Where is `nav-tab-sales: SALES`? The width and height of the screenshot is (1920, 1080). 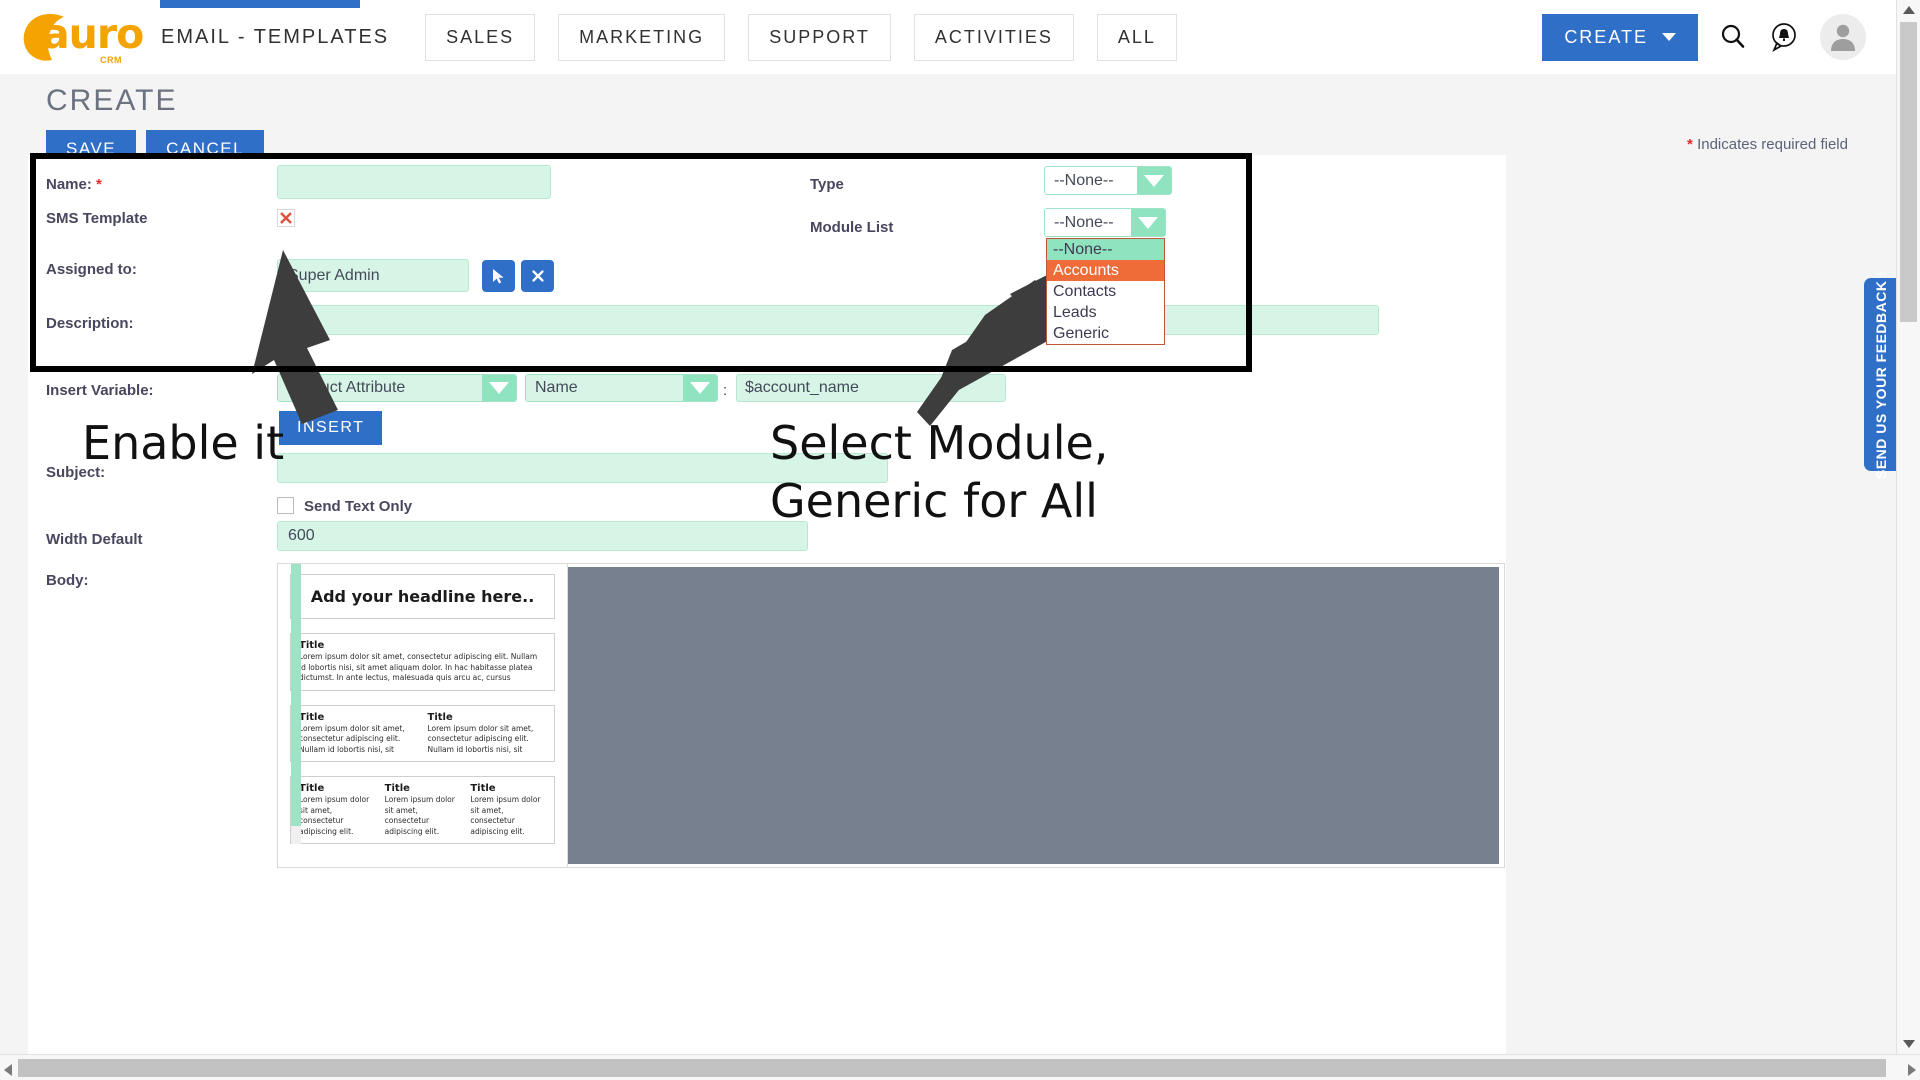 nav-tab-sales: SALES is located at coordinates (480, 37).